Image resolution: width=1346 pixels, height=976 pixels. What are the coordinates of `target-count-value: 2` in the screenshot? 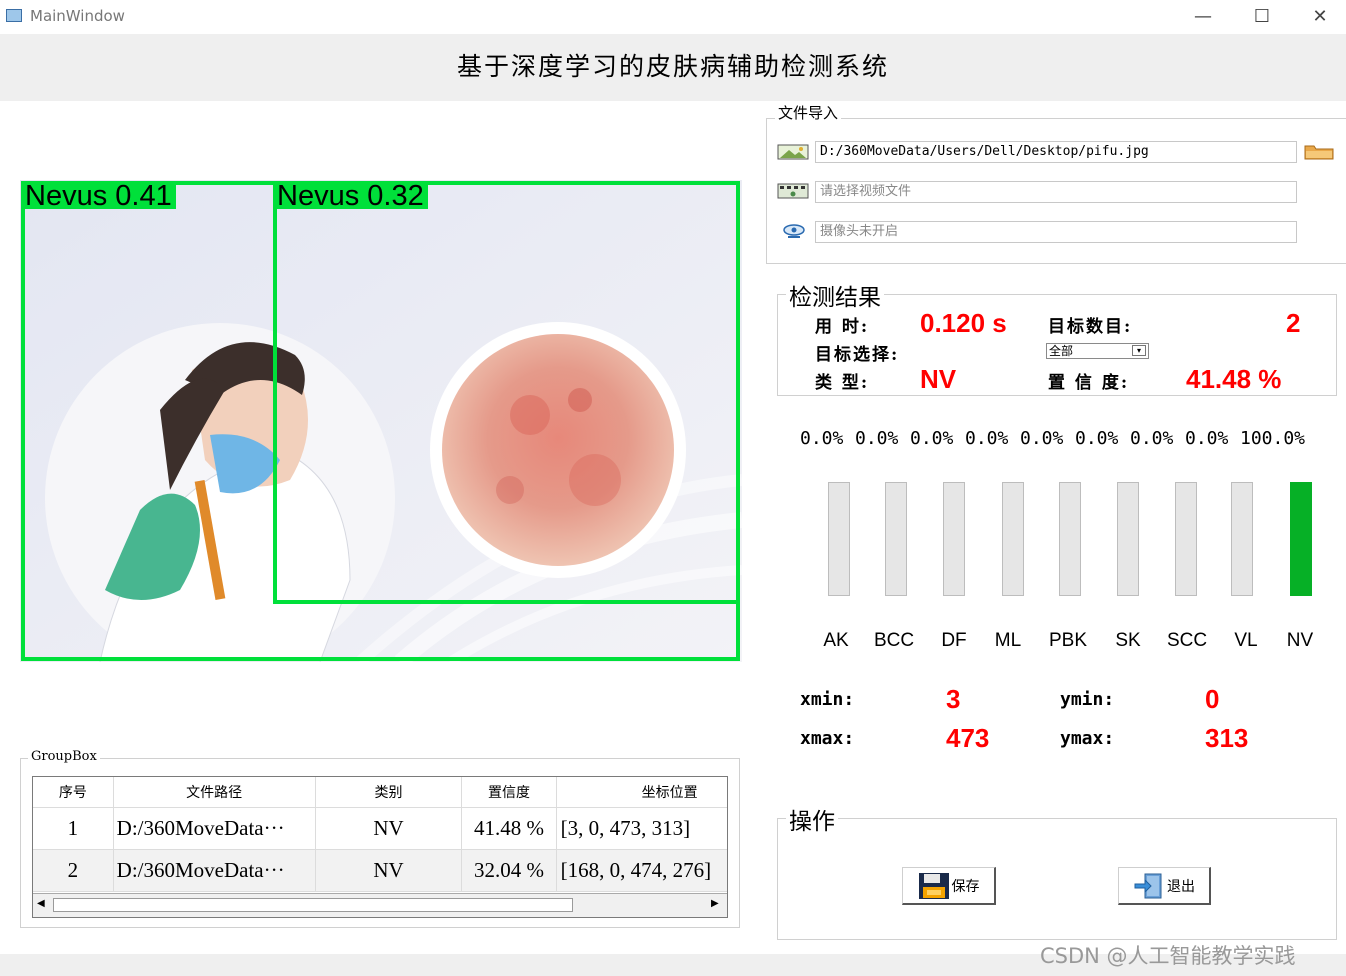 It's located at (1293, 323).